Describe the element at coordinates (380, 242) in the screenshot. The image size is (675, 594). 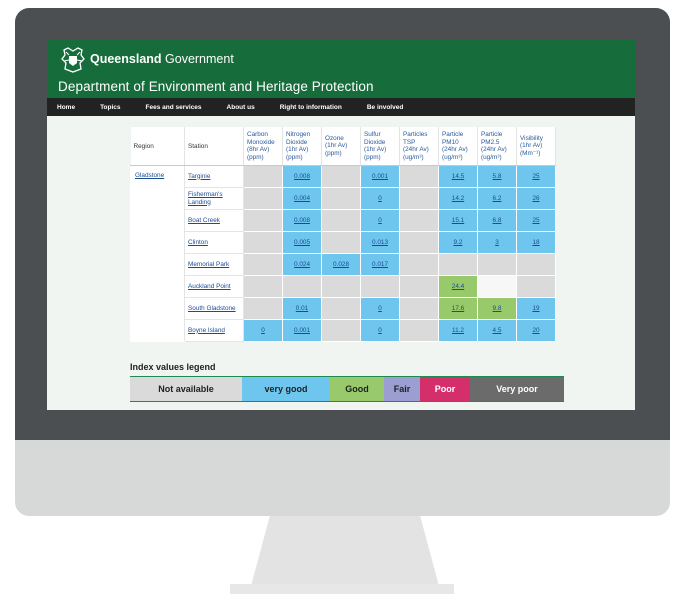
I see `reading-value-link: 0.013` at that location.